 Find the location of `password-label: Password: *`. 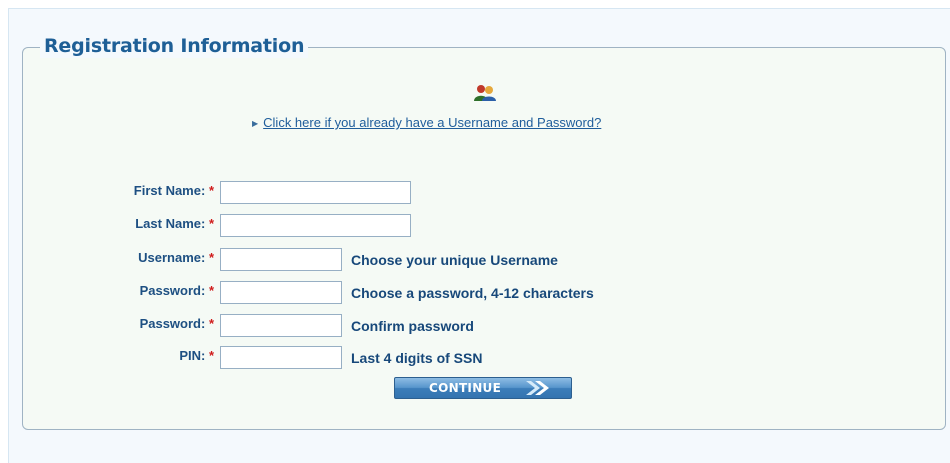

password-label: Password: * is located at coordinates (176, 290).